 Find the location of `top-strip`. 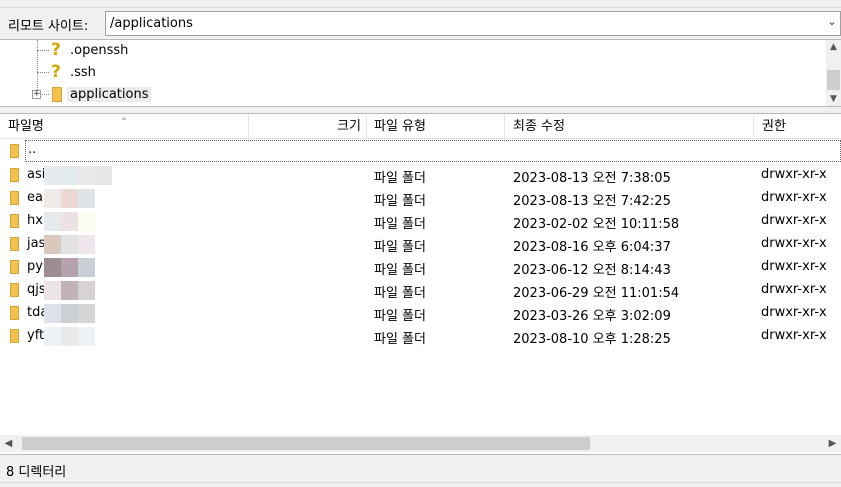

top-strip is located at coordinates (420, 4).